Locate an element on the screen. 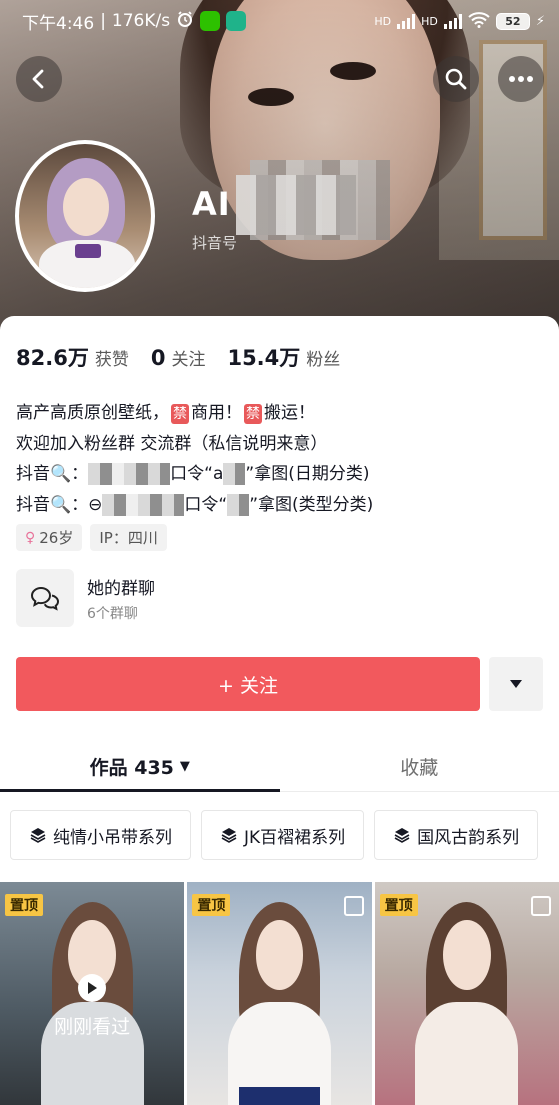  more-button is located at coordinates (521, 79).